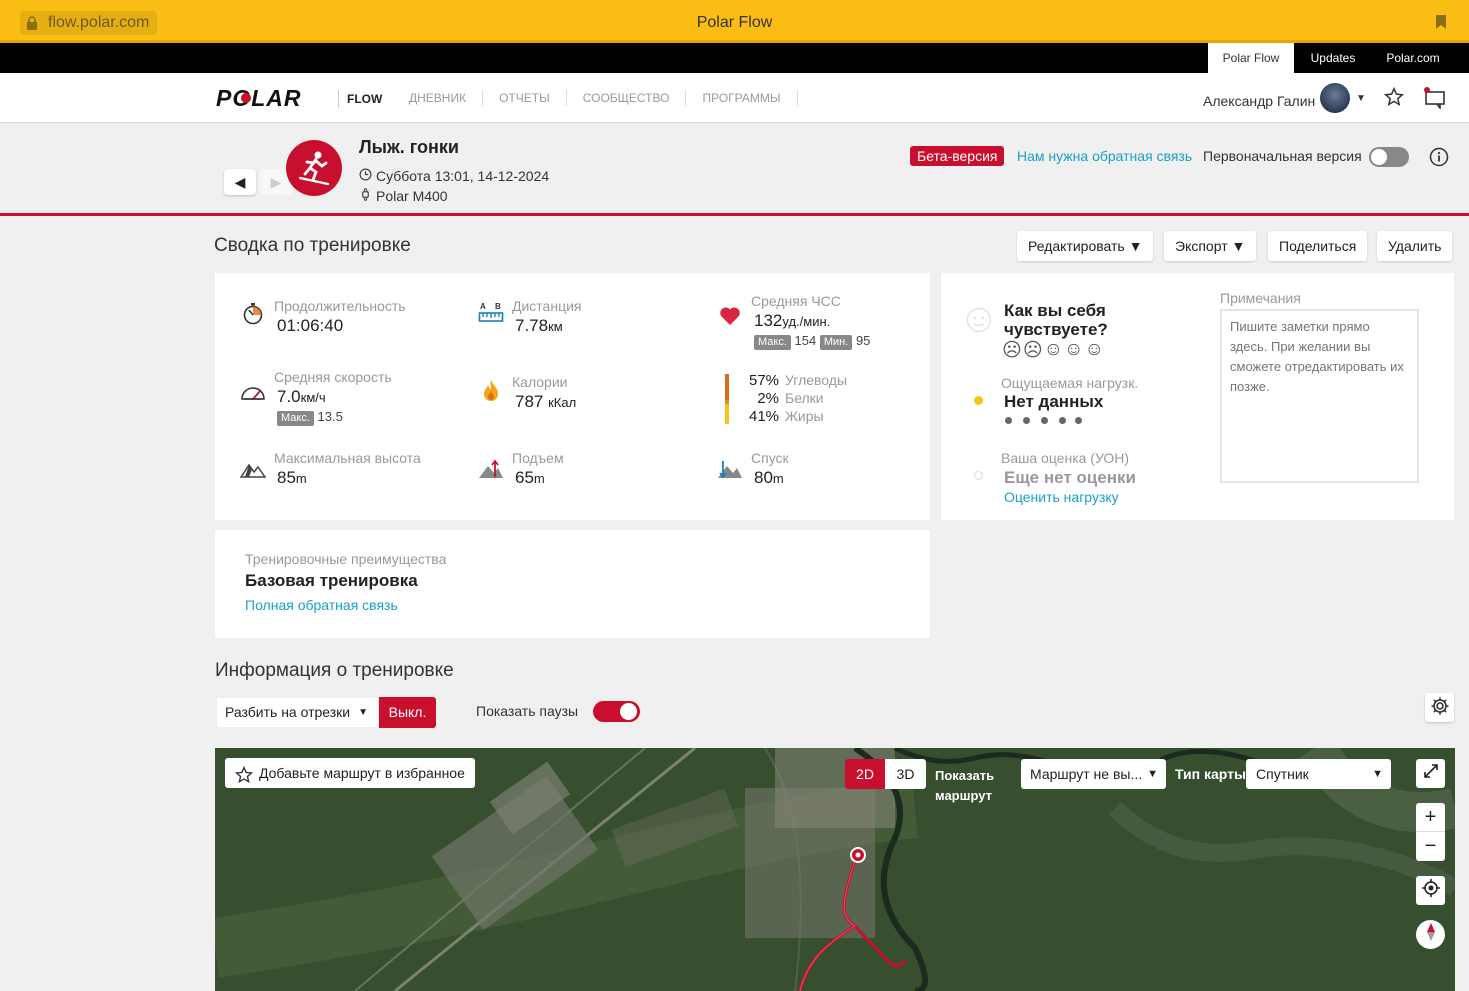 This screenshot has width=1469, height=991. Describe the element at coordinates (1093, 350) in the screenshot. I see `face-very-good-icon: ☺` at that location.